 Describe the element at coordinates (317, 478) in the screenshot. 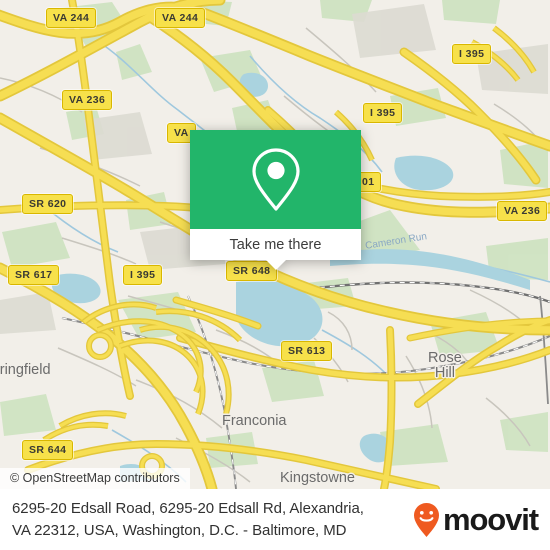

I see `place-label-kingstowne: Kingstowne` at that location.